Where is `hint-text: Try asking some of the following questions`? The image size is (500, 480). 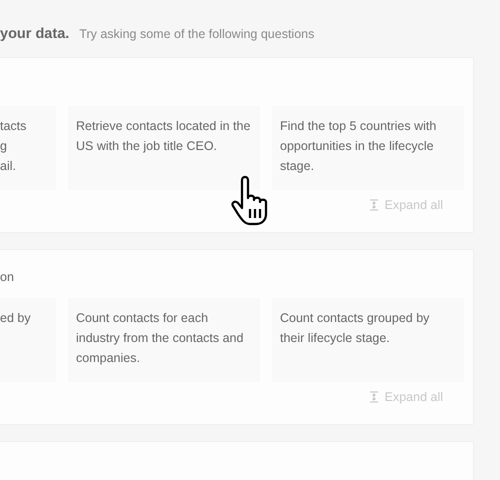 hint-text: Try asking some of the following questions is located at coordinates (196, 34).